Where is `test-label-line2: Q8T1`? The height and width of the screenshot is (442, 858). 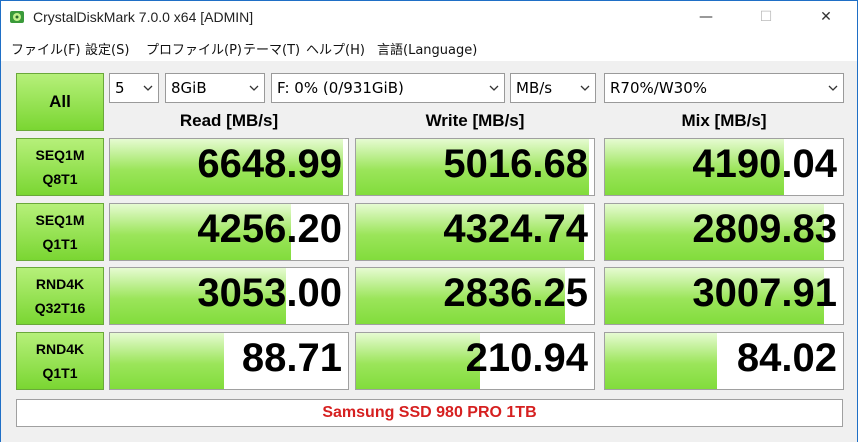 test-label-line2: Q8T1 is located at coordinates (60, 179).